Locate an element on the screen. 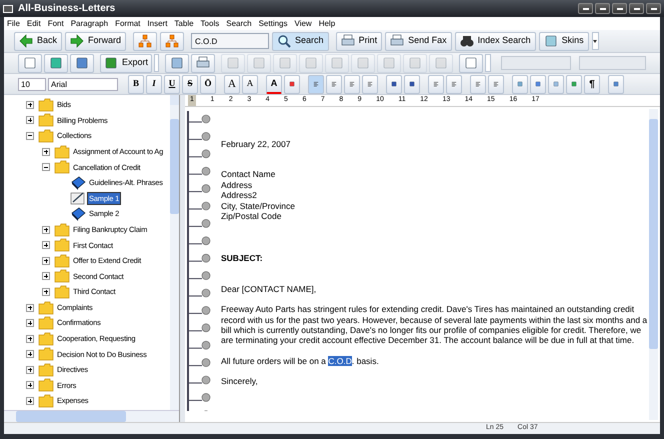  menu-item: Font is located at coordinates (56, 24).